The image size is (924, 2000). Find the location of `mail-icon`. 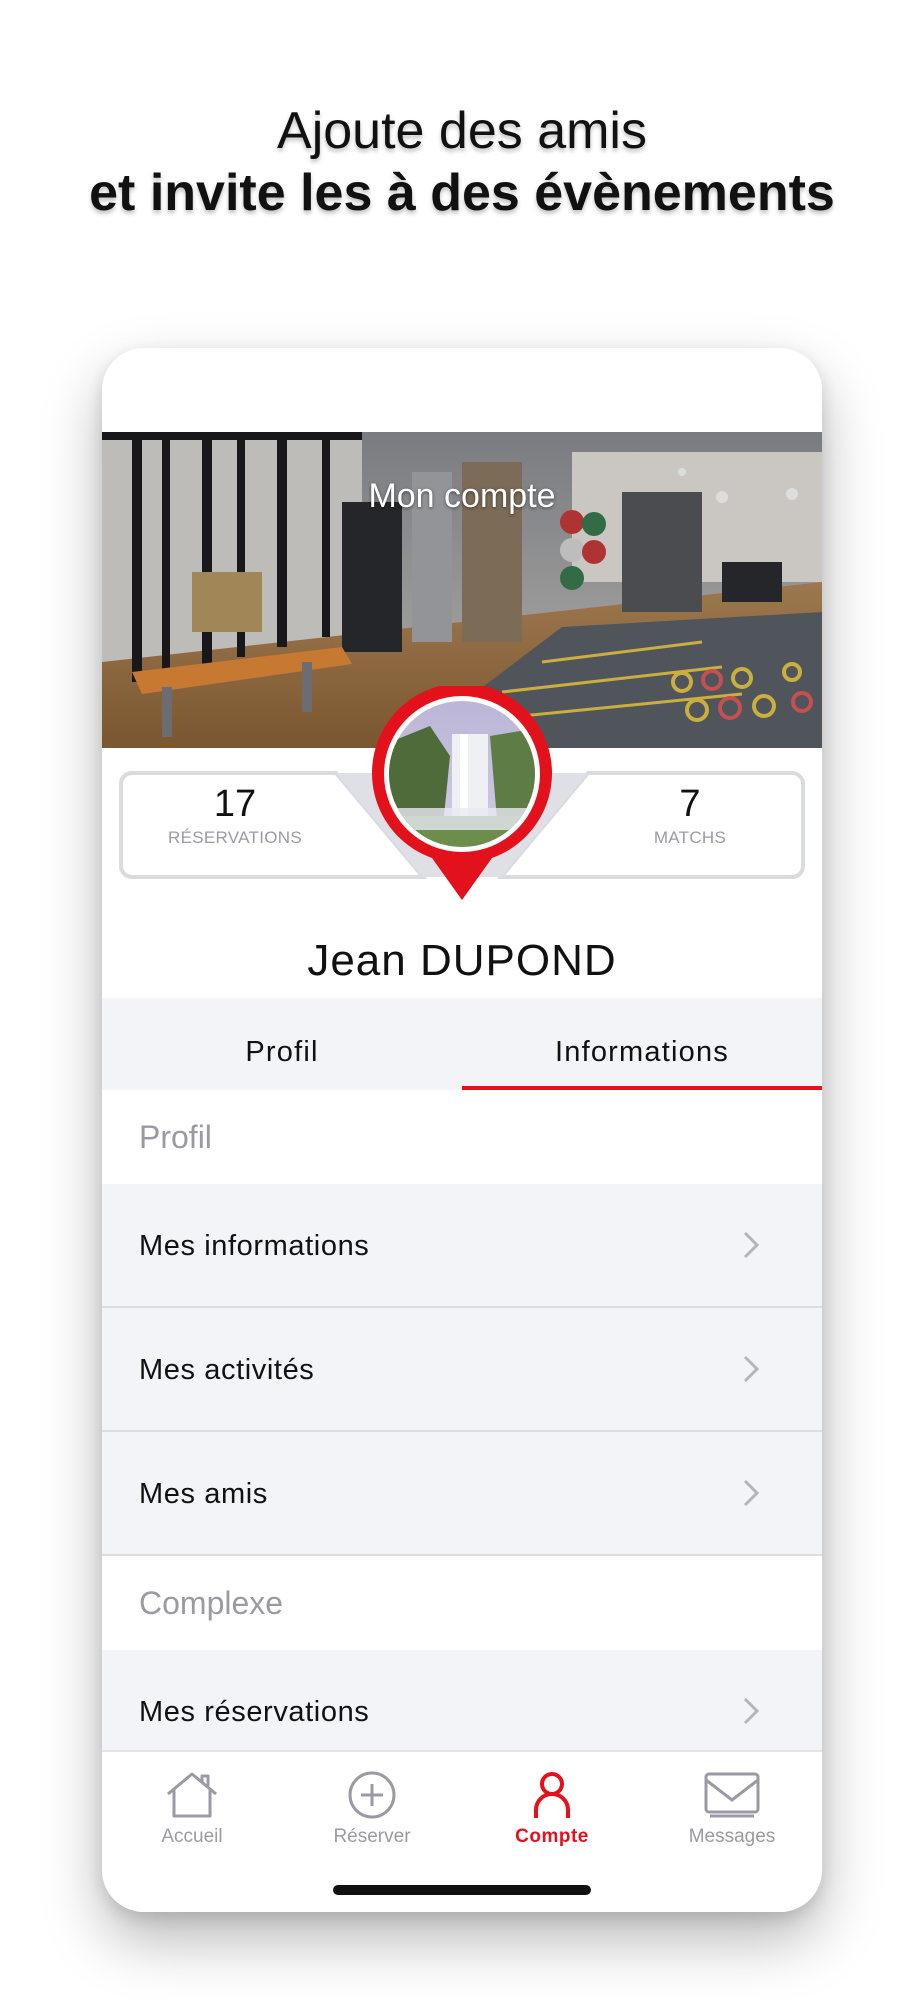

mail-icon is located at coordinates (732, 1795).